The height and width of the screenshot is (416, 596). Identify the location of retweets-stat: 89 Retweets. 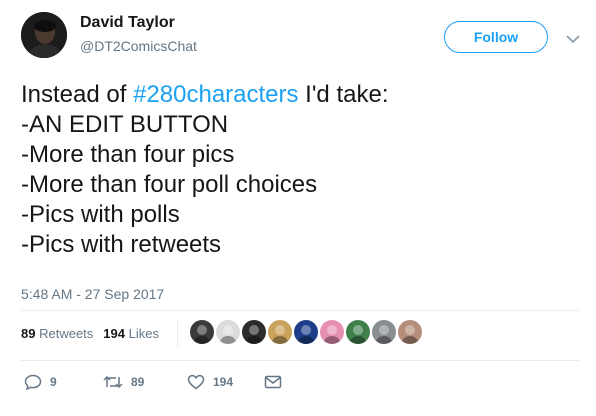
(57, 333).